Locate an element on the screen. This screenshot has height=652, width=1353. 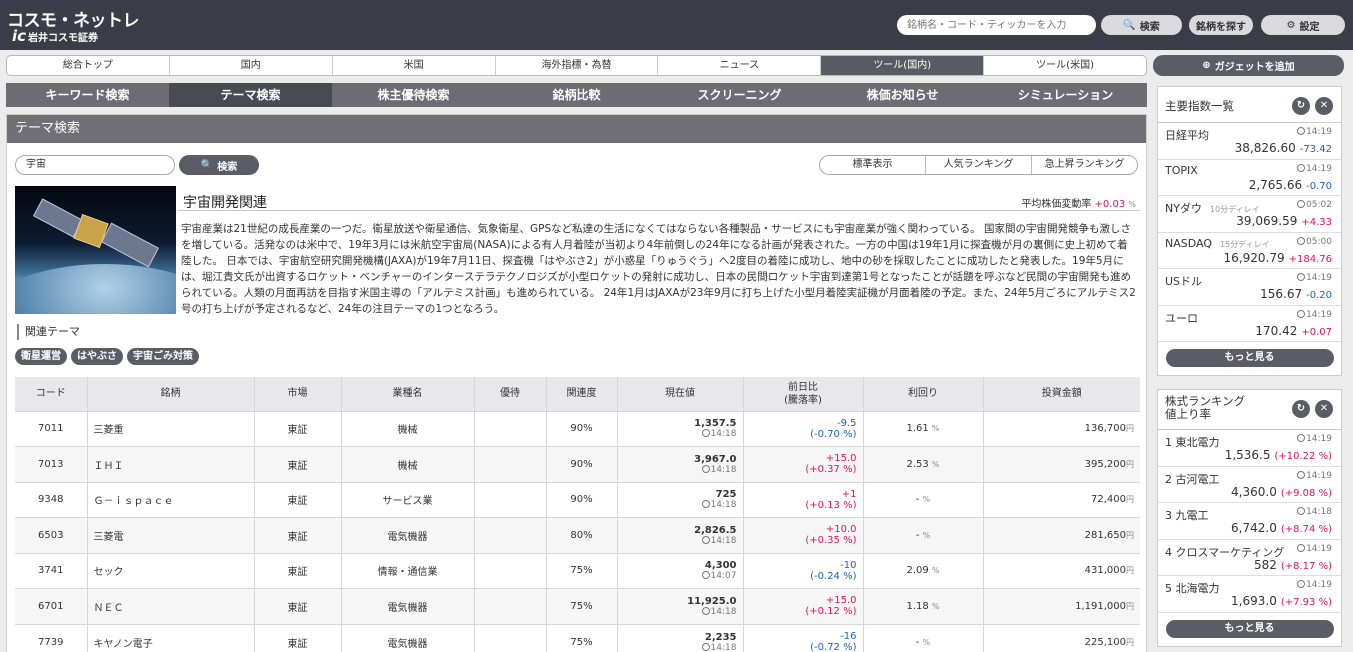
index-row: NYダウ 10分ディレイ 05:02 39,069.59 +4.33 is located at coordinates (1249, 214).